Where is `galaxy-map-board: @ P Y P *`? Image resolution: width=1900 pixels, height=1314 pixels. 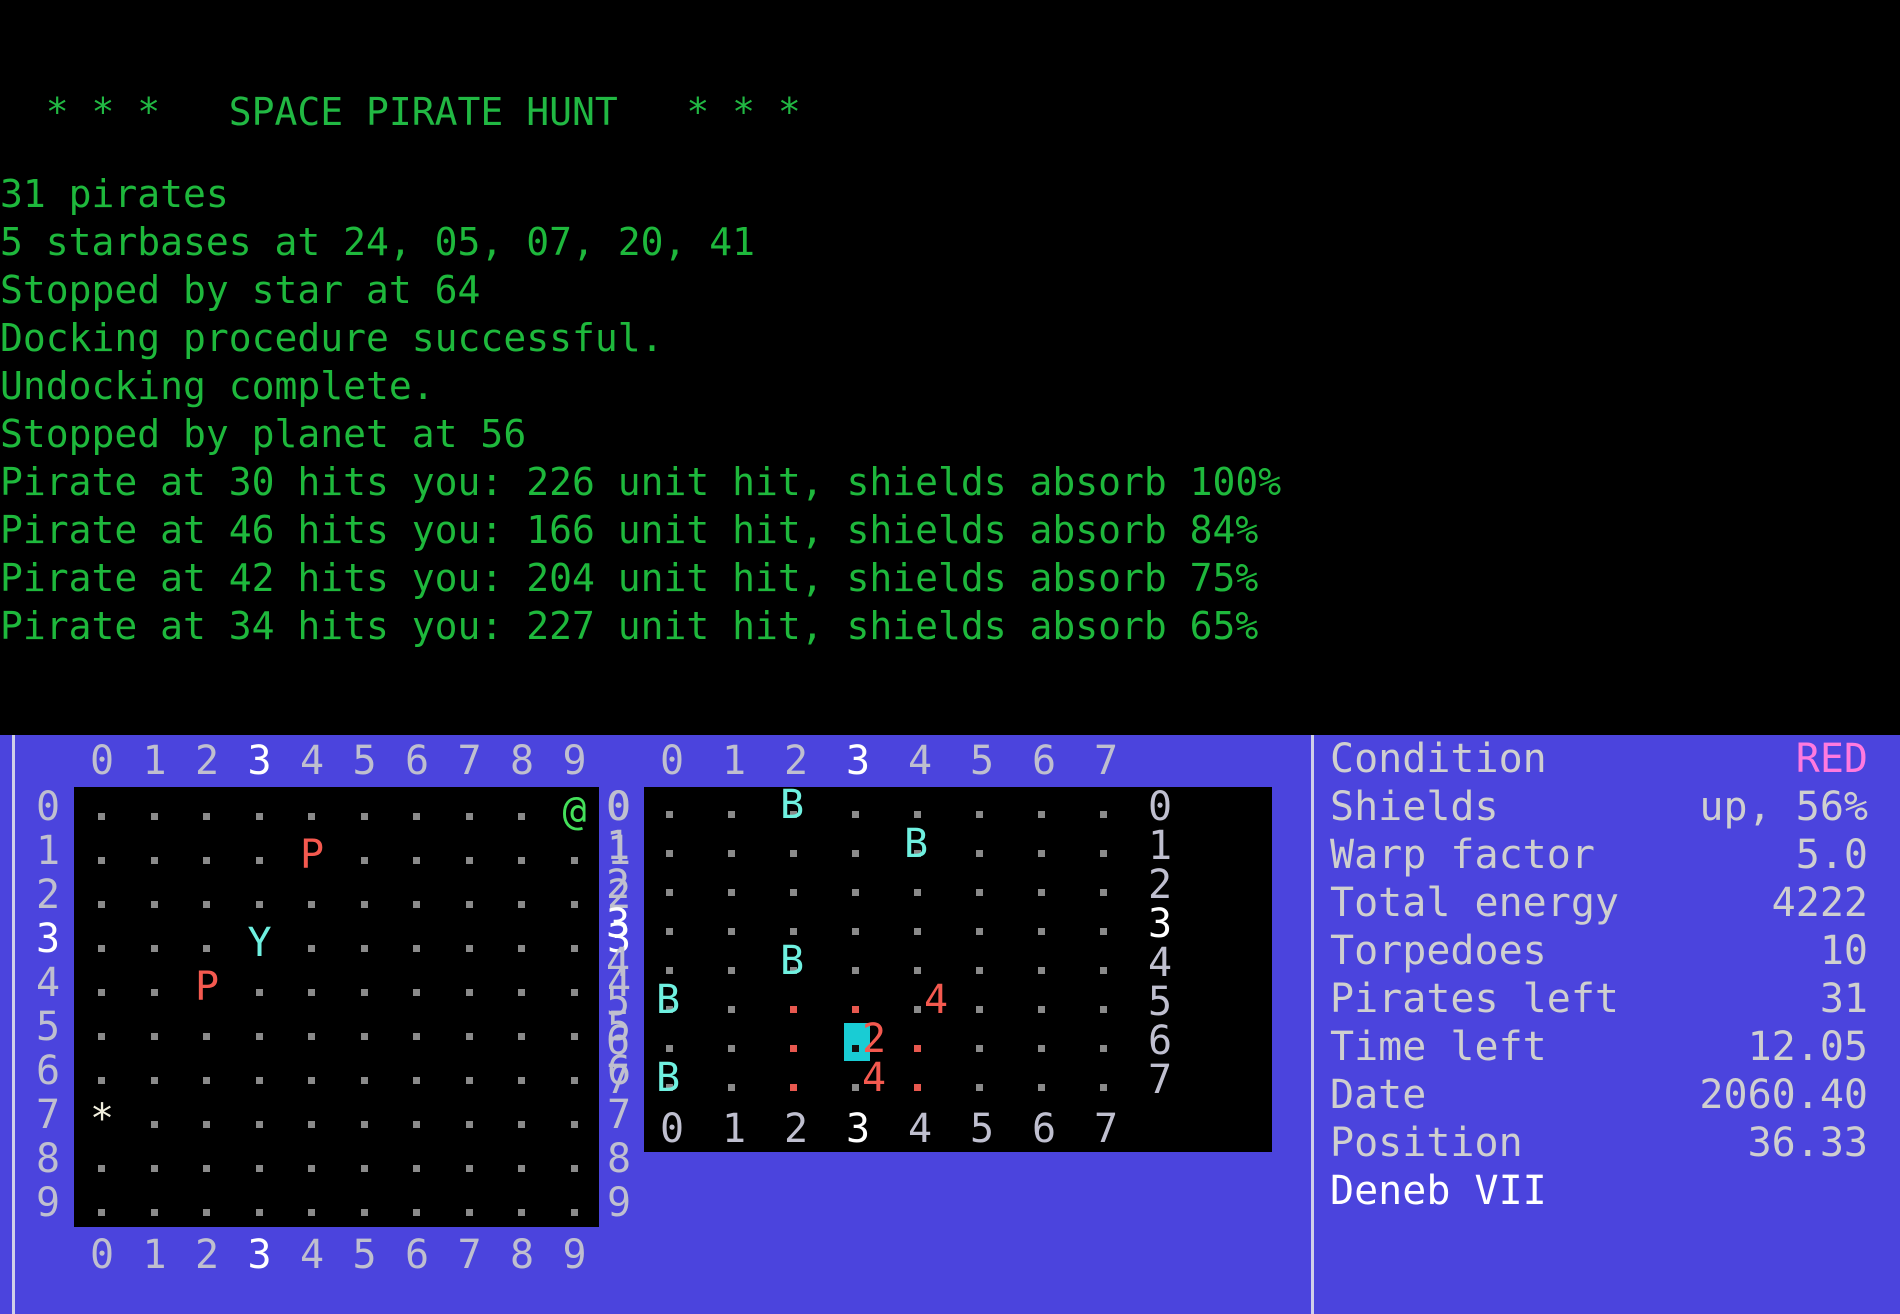
galaxy-map-board: @ P Y P * is located at coordinates (336, 1007).